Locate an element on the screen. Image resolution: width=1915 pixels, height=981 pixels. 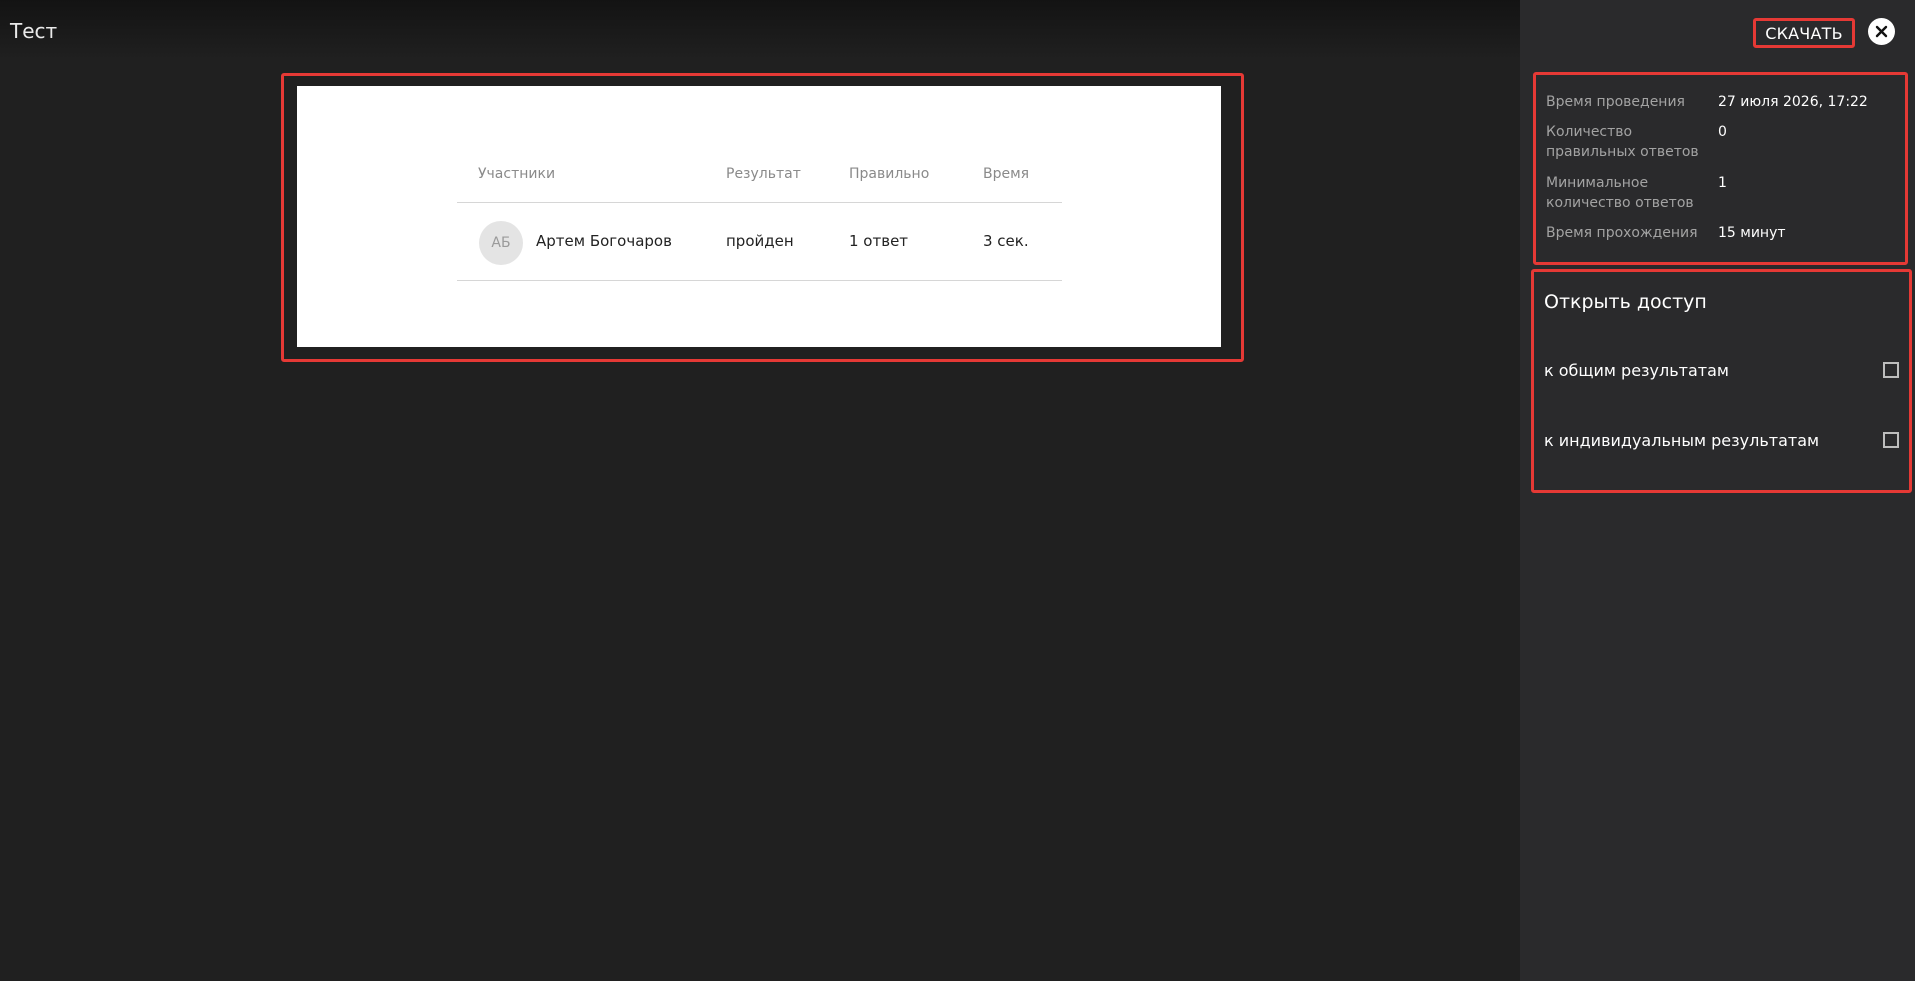
individual-results-checkbox is located at coordinates (1891, 440).